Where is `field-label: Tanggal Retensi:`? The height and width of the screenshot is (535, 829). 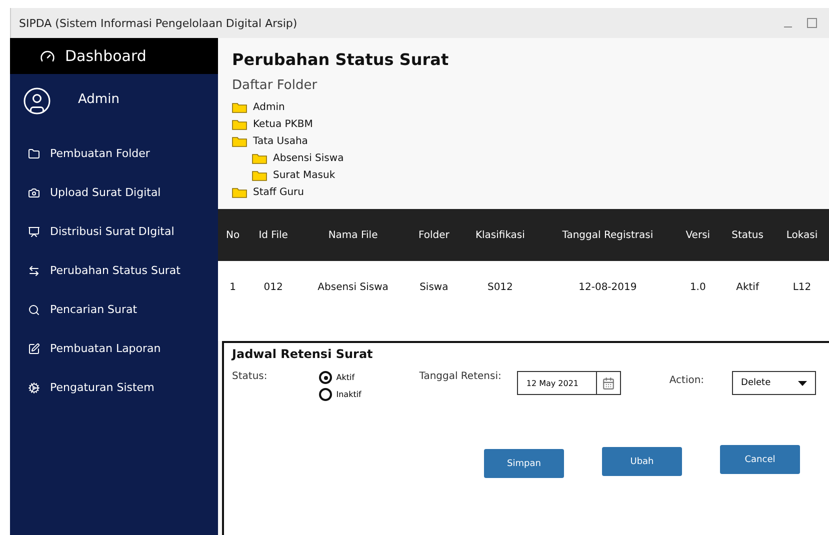 field-label: Tanggal Retensi: is located at coordinates (460, 376).